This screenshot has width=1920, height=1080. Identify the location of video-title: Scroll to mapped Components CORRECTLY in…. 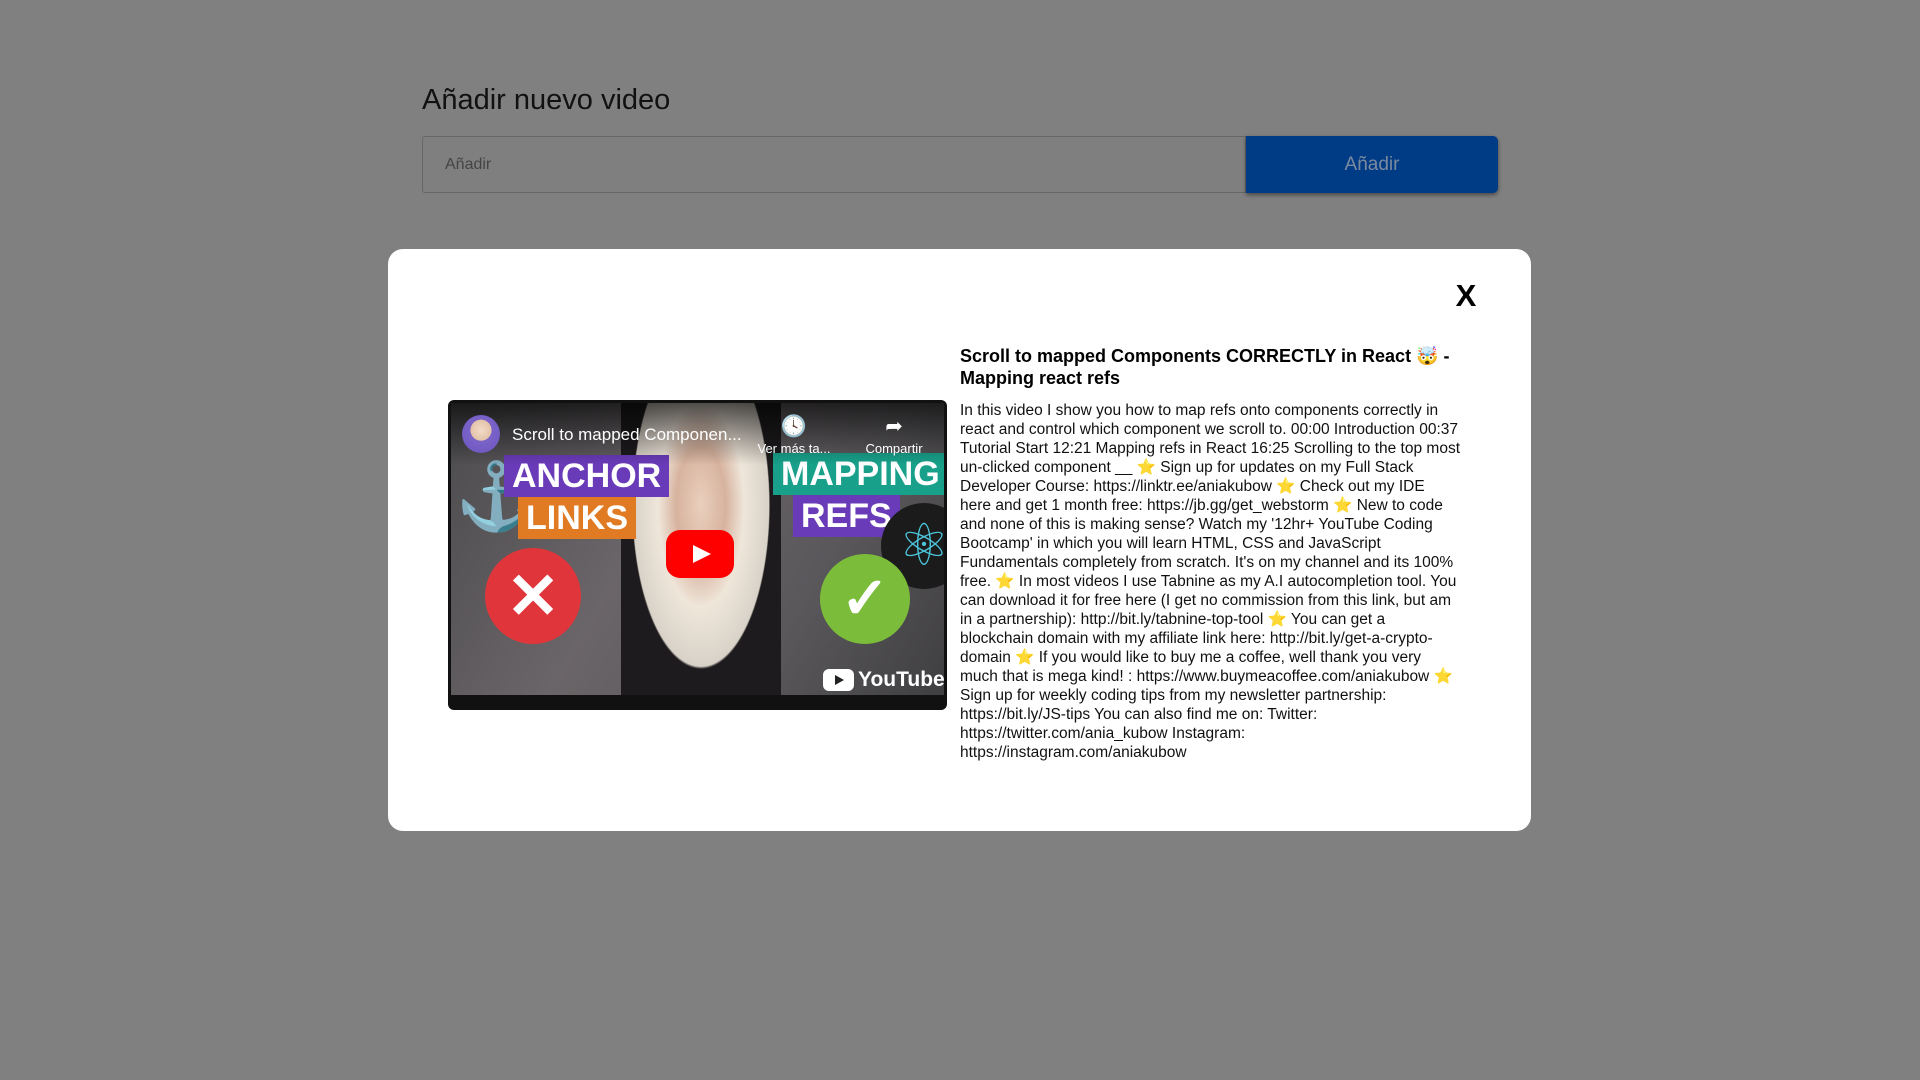
(1205, 367).